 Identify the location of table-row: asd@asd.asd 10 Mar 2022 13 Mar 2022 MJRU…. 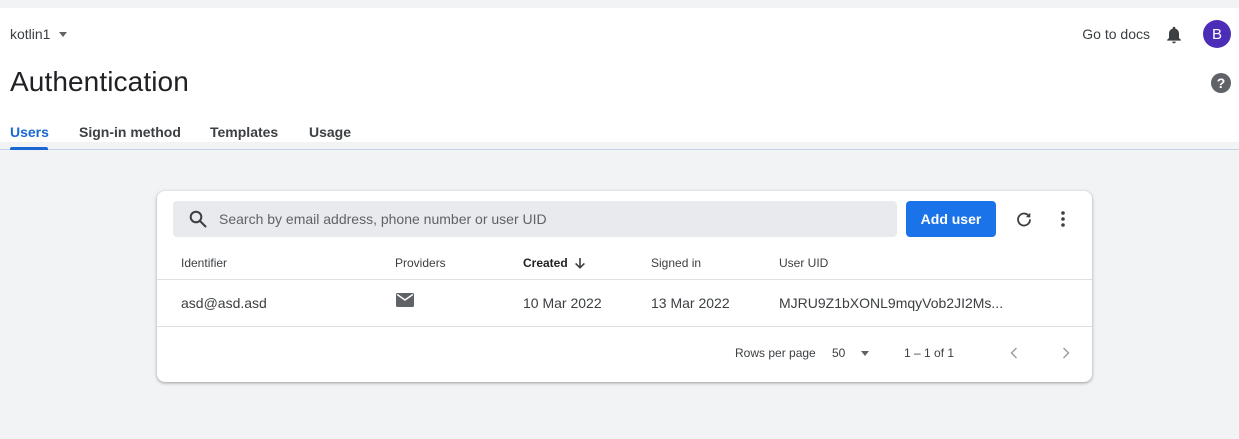
(624, 303).